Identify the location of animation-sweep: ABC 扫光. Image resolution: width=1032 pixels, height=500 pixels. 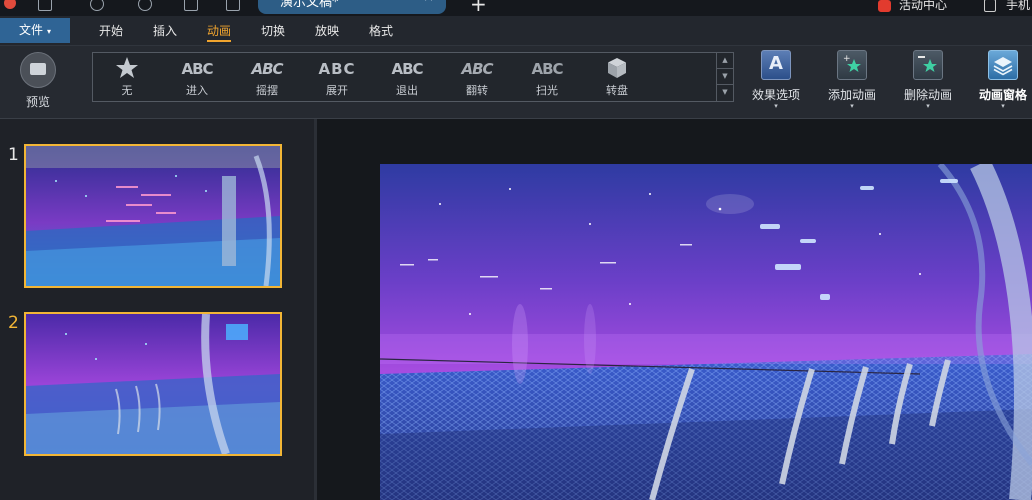
(547, 76).